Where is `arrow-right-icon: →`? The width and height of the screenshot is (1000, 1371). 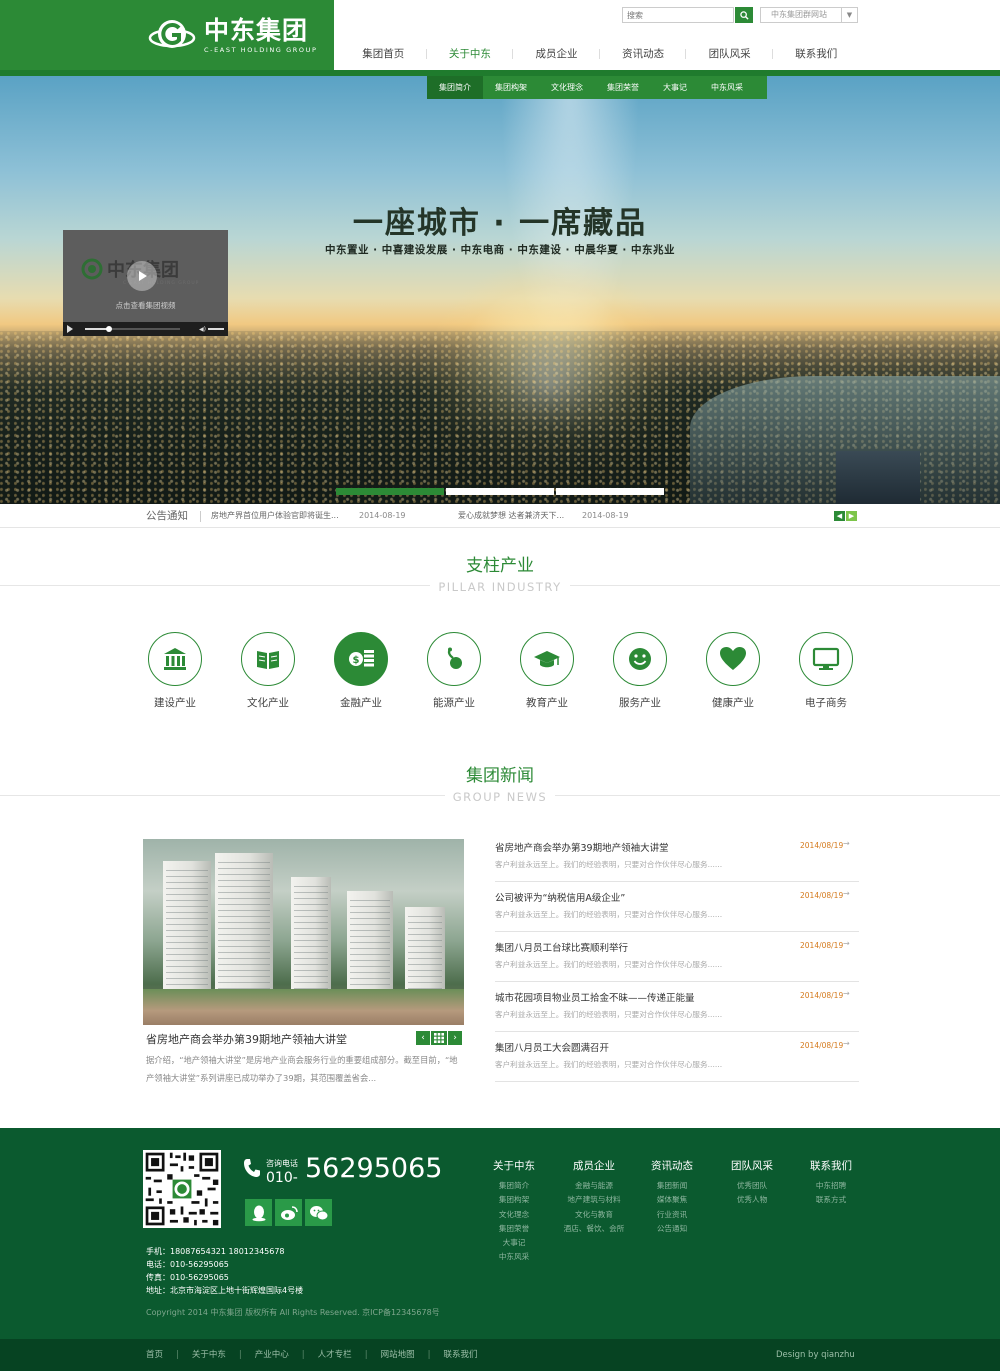 arrow-right-icon: → is located at coordinates (846, 843).